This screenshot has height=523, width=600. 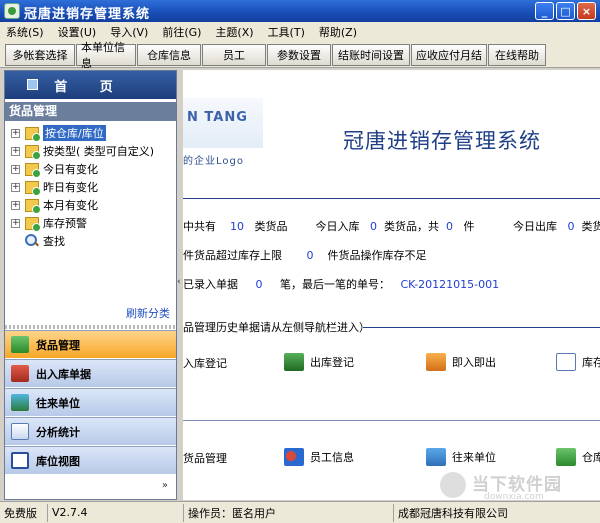 What do you see at coordinates (391, 226) in the screenshot?
I see `stats-line-1: 中共有 10 类货品 今日入库 0 类货品，共 0 件 今日出库 0 类货品` at bounding box center [391, 226].